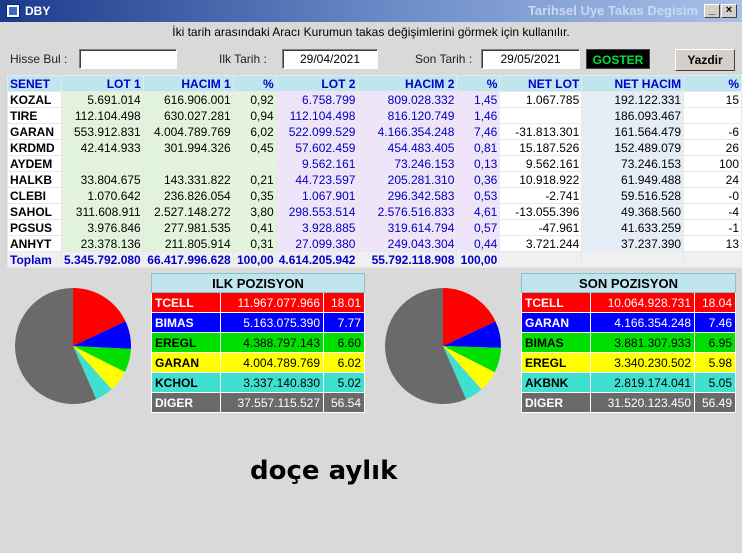  What do you see at coordinates (102, 243) in the screenshot?
I see `cell-lot1: 23.378.136` at bounding box center [102, 243].